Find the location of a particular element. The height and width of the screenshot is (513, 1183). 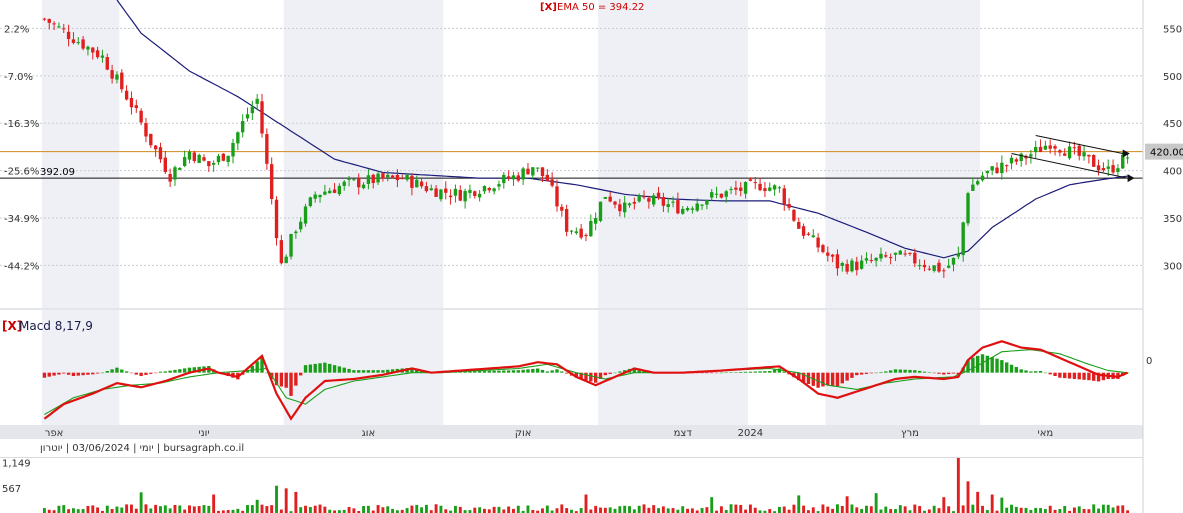

price-tick-label: 500 is located at coordinates (1172, 77).